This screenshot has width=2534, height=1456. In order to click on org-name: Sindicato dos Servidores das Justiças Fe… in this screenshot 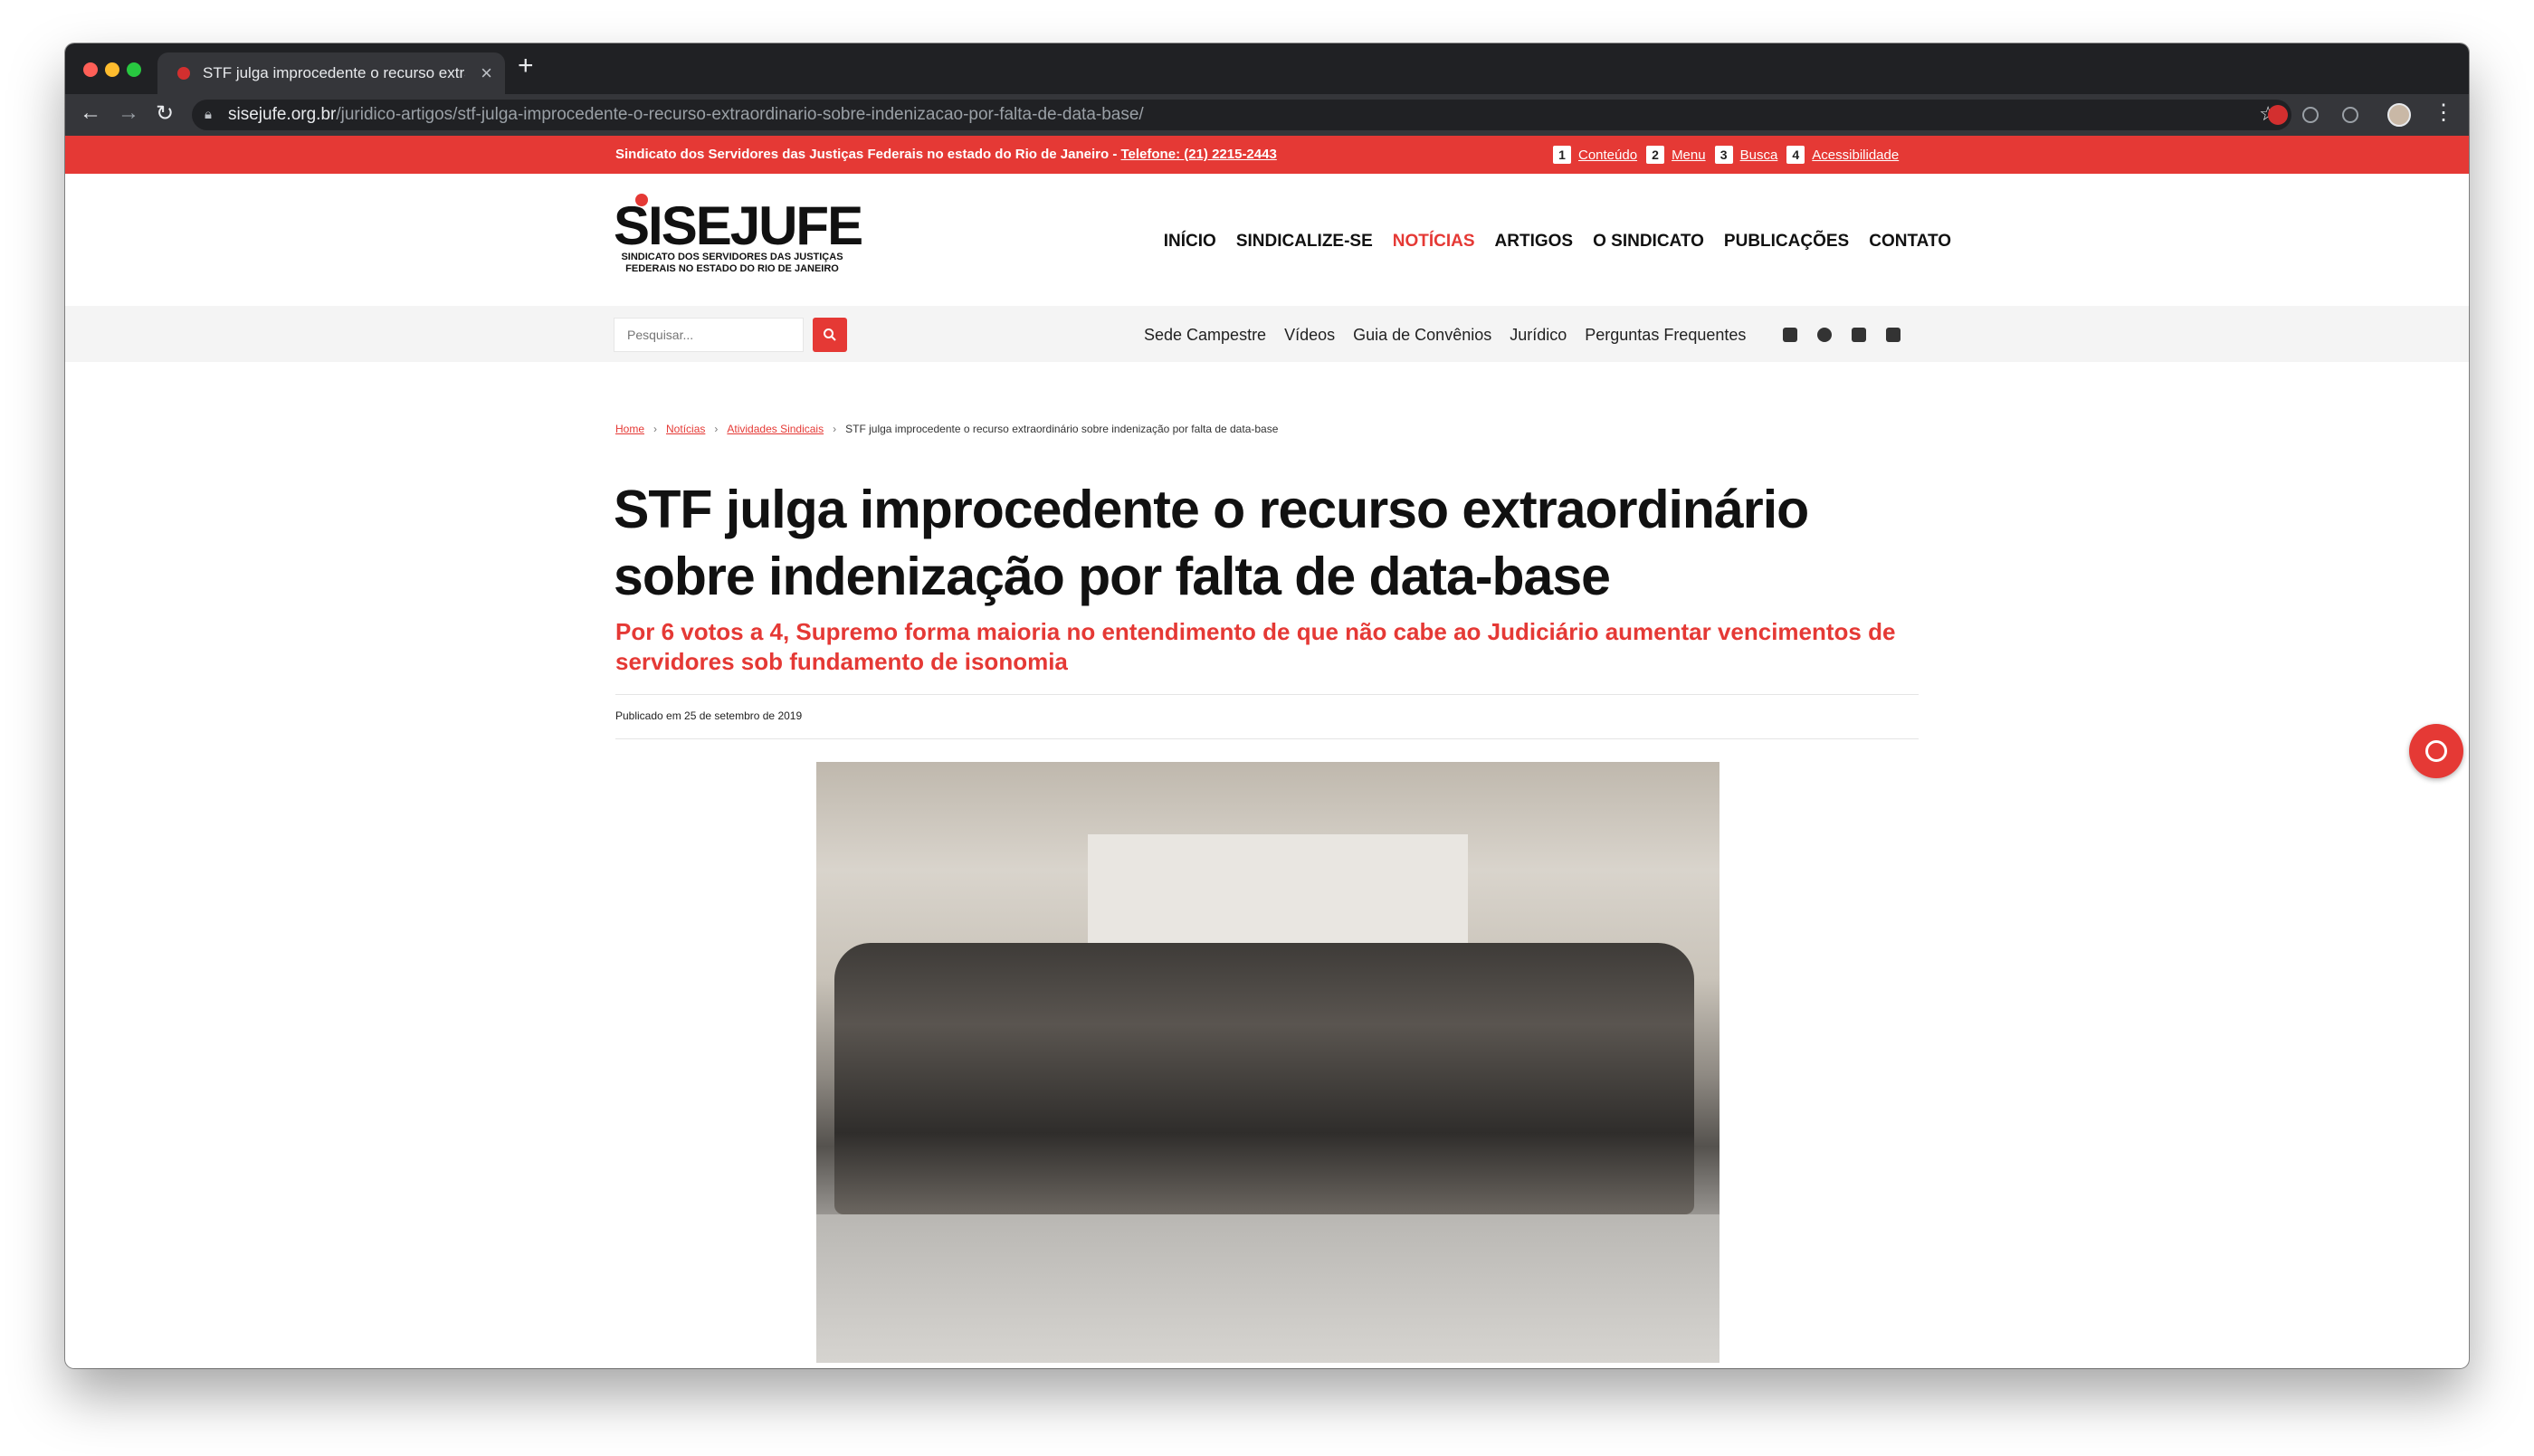, I will do `click(868, 155)`.